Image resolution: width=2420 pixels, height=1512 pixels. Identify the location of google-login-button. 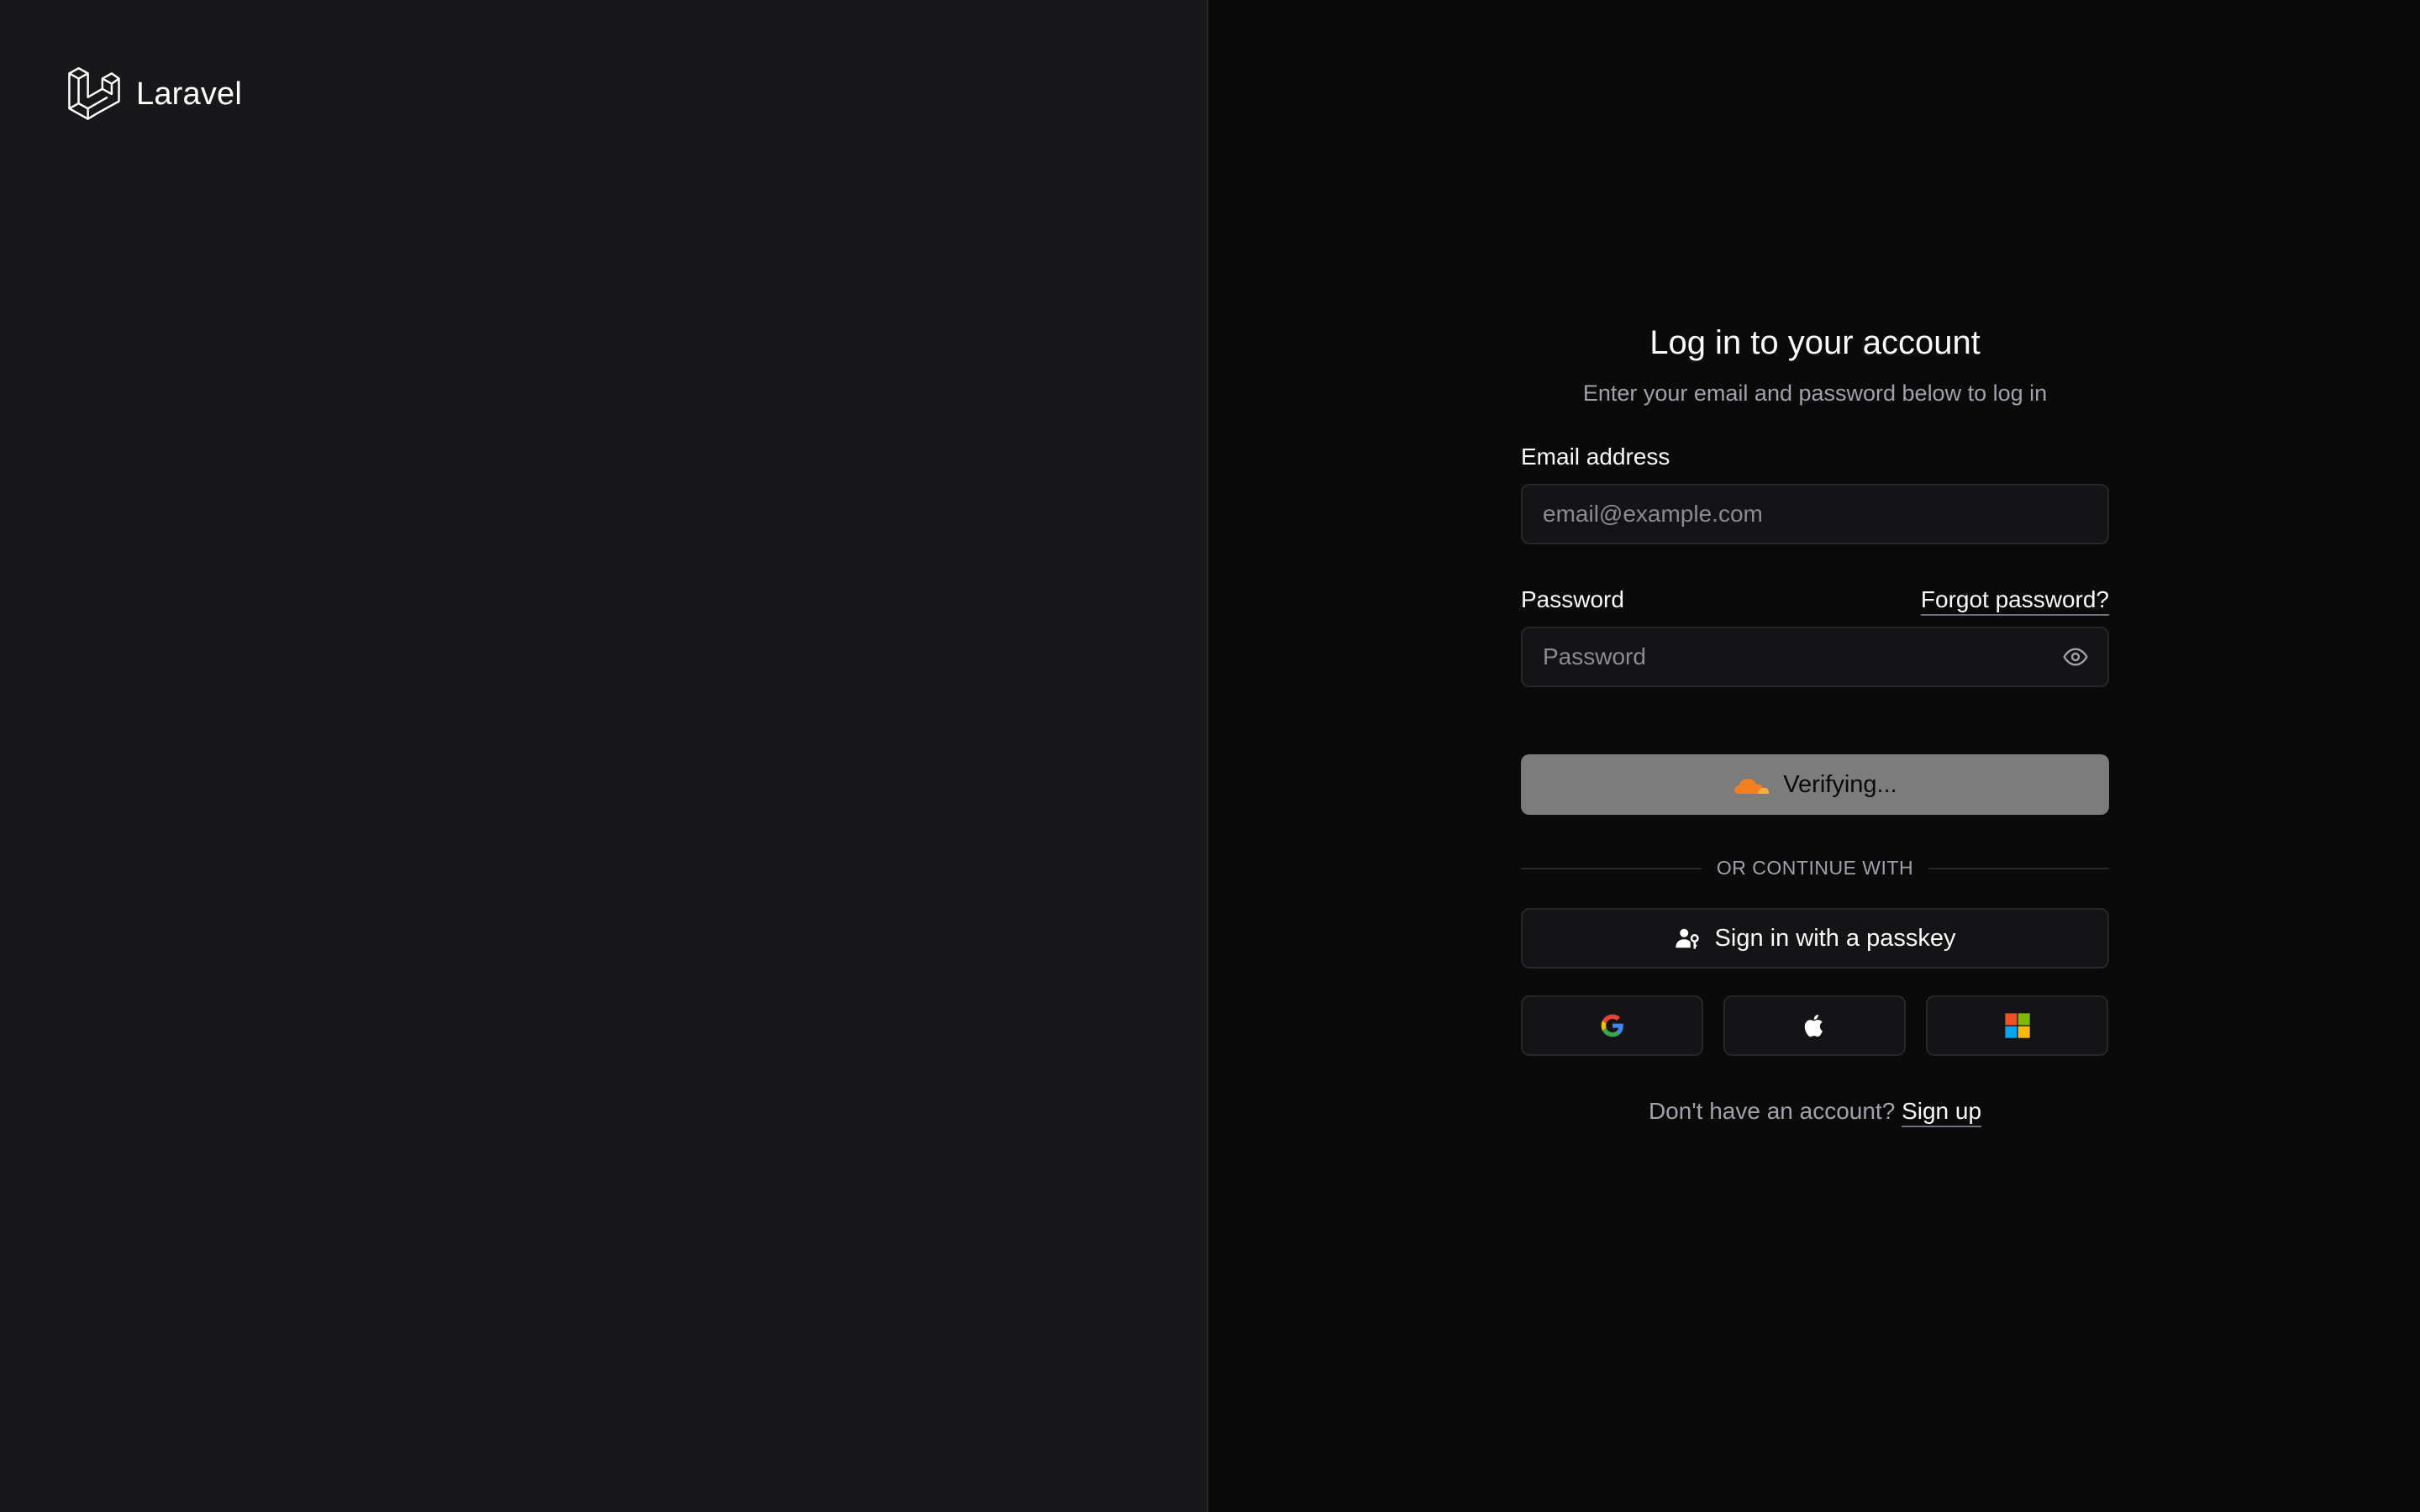
(1612, 1025).